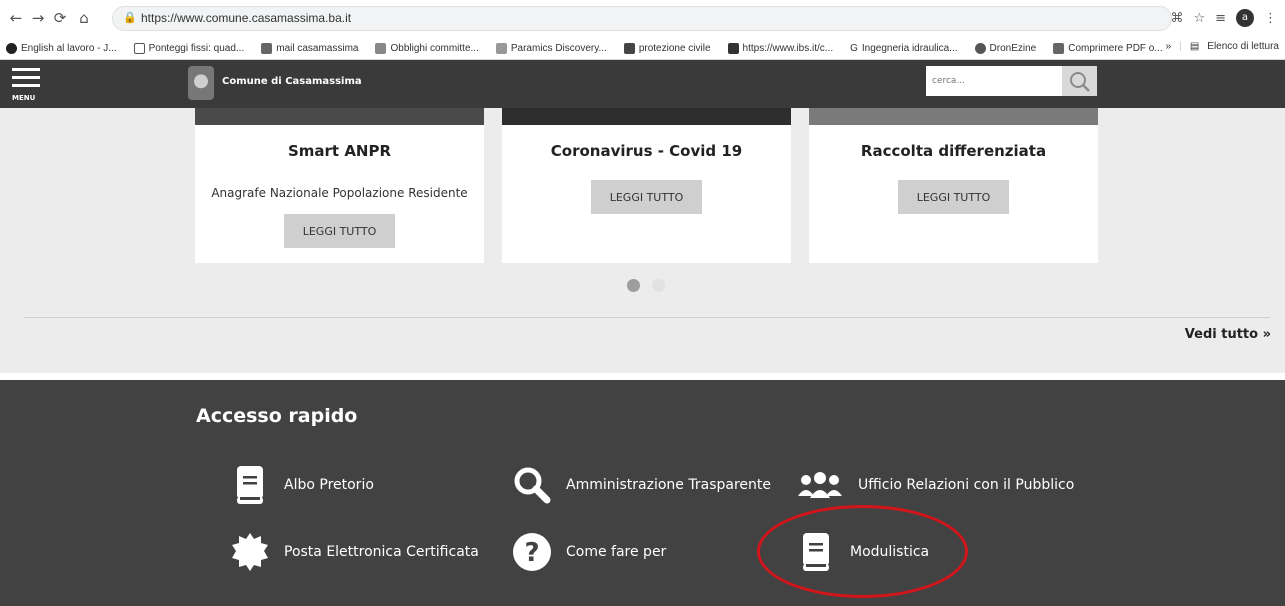 Image resolution: width=1285 pixels, height=606 pixels. Describe the element at coordinates (647, 317) in the screenshot. I see `divider` at that location.